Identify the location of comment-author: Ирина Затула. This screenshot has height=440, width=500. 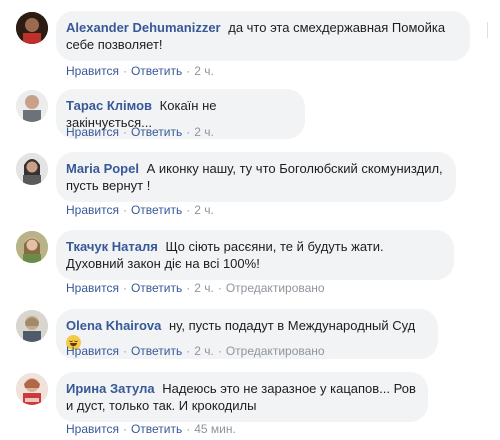
(110, 388).